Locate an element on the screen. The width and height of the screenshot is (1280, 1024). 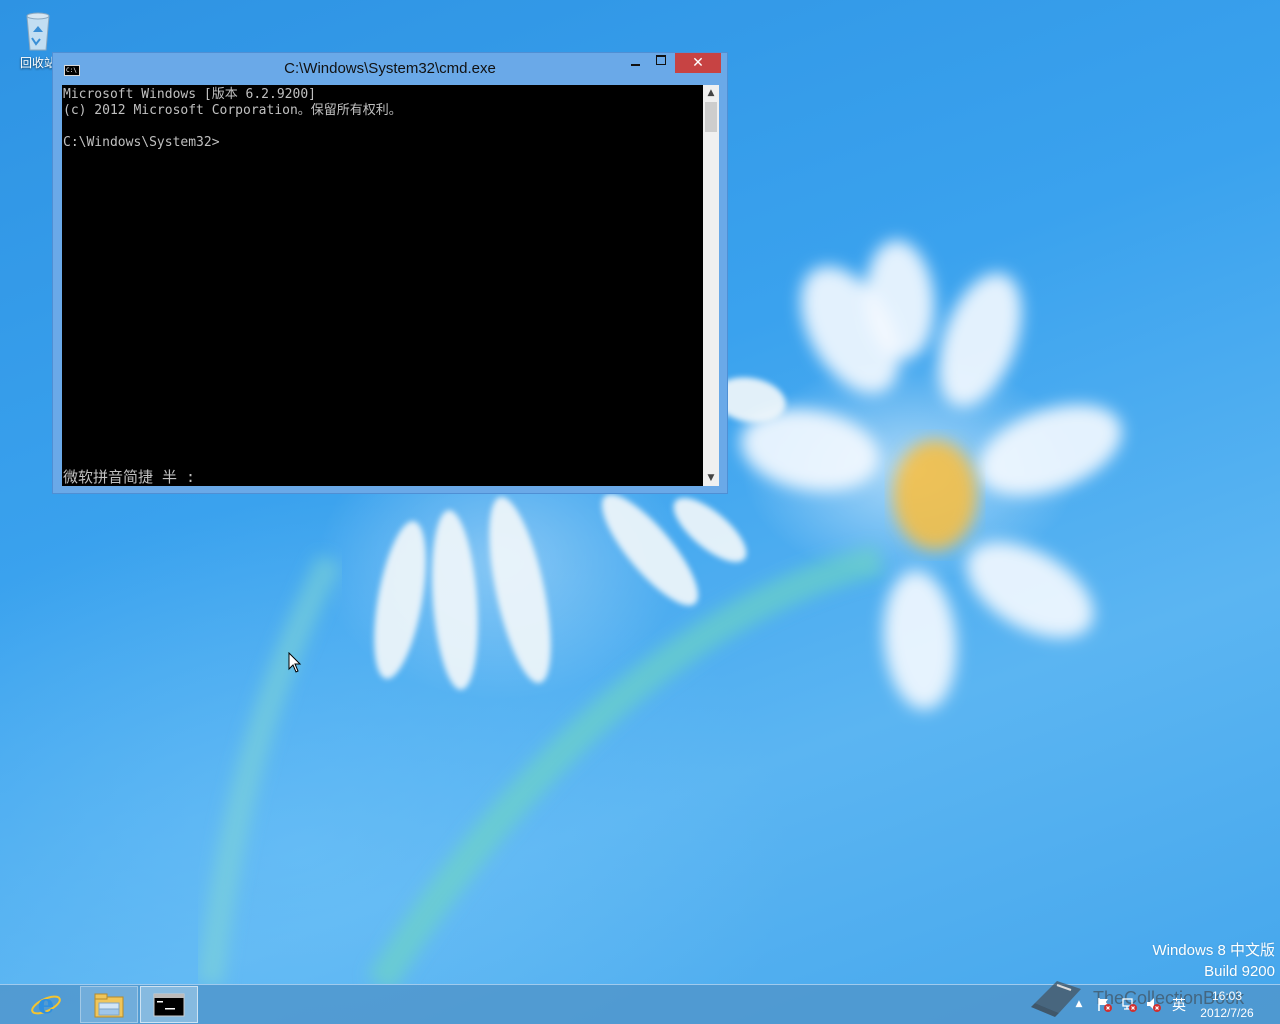
taskbar-file-explorer is located at coordinates (109, 1004).